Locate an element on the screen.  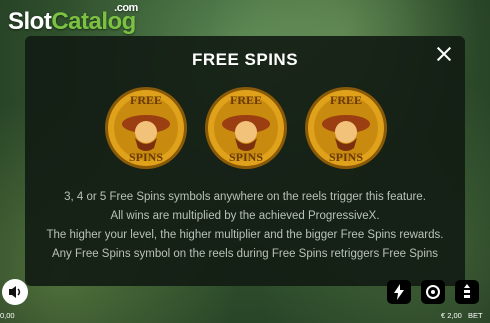
logo-text-slot: Slot is located at coordinates (30, 21).